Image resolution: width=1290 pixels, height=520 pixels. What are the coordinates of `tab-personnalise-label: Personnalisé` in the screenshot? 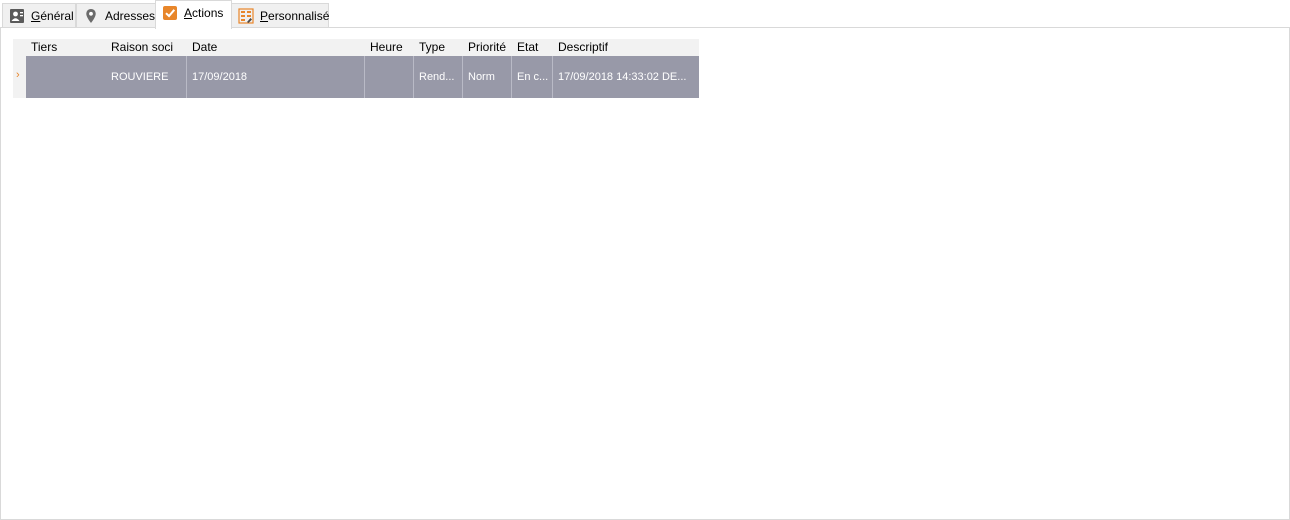 It's located at (295, 16).